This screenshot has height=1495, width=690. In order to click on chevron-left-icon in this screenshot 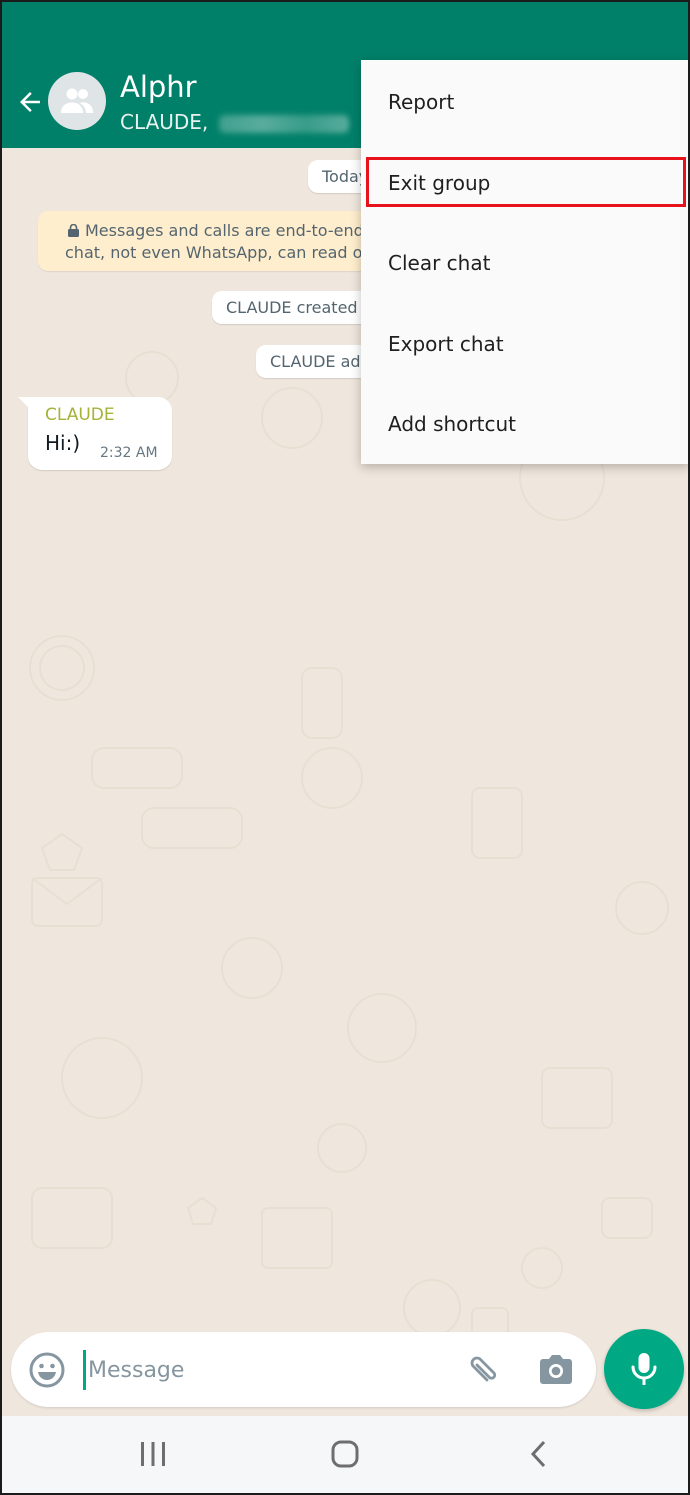, I will do `click(538, 1454)`.